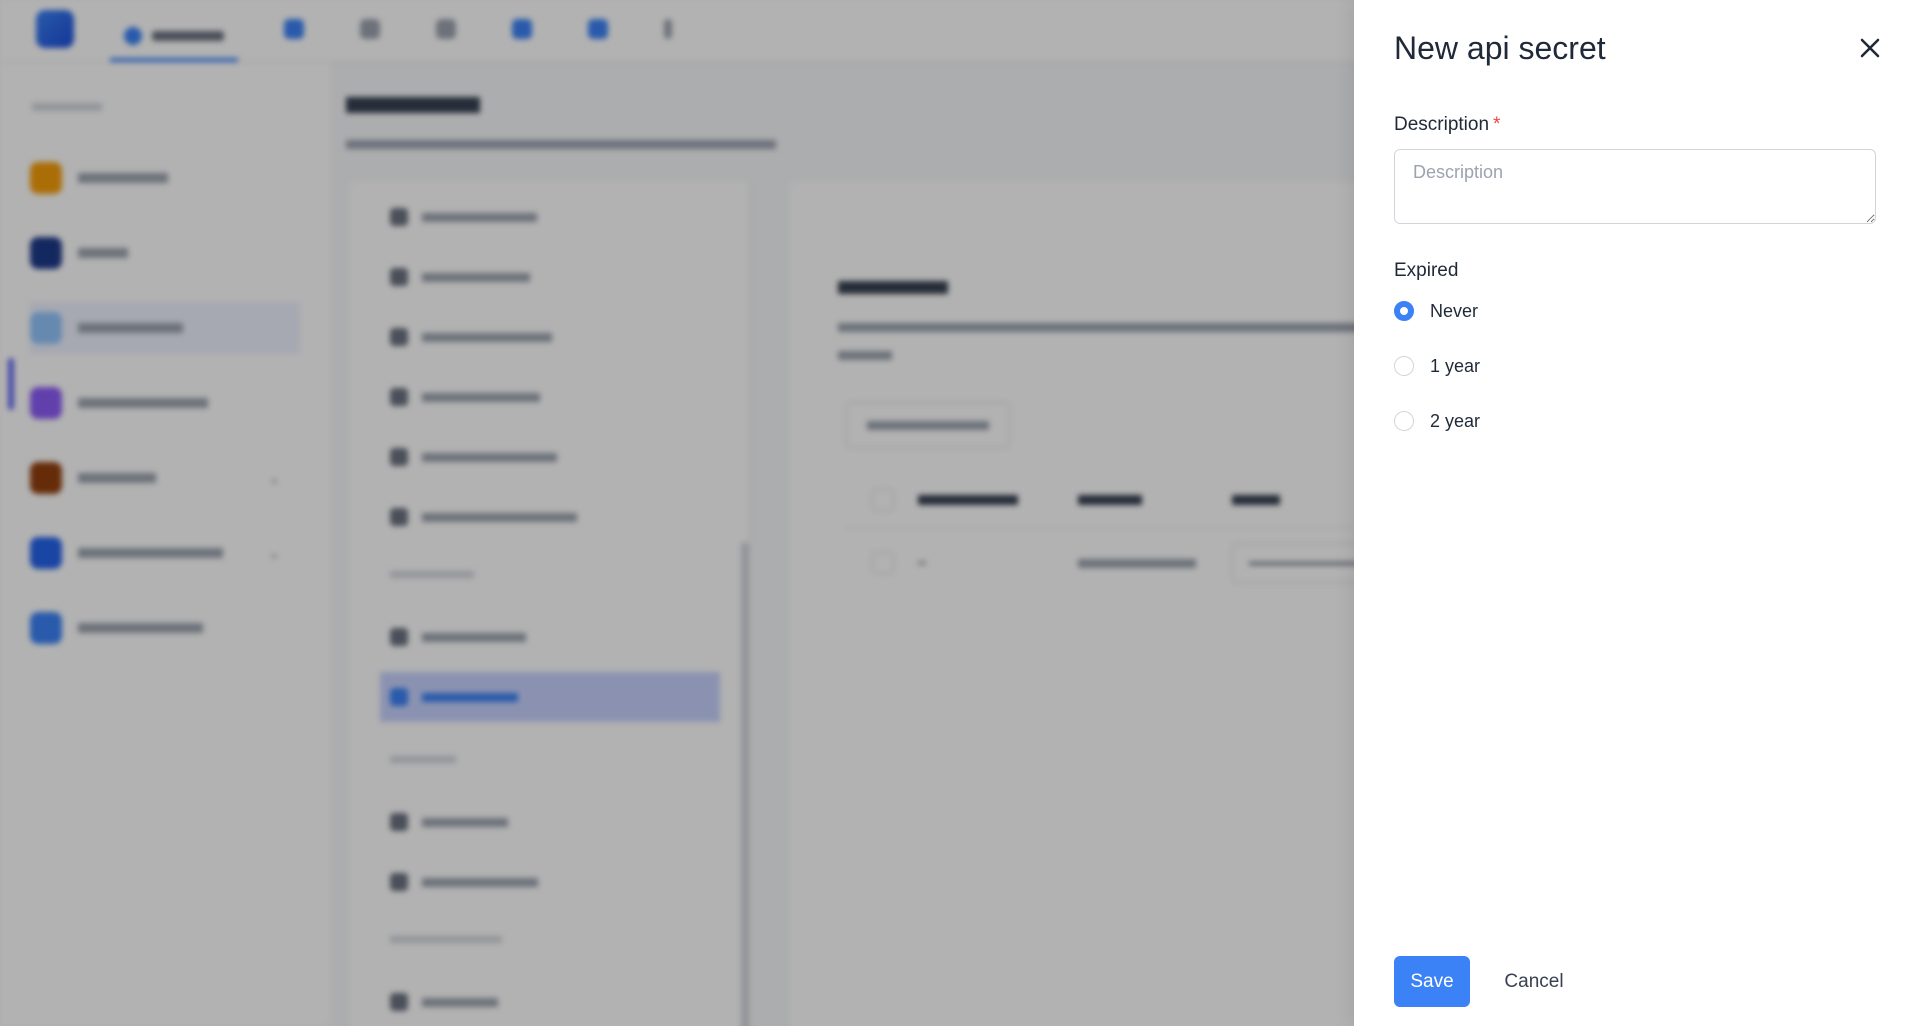 The image size is (1916, 1026). I want to click on drawer-title: New api secret, so click(1500, 48).